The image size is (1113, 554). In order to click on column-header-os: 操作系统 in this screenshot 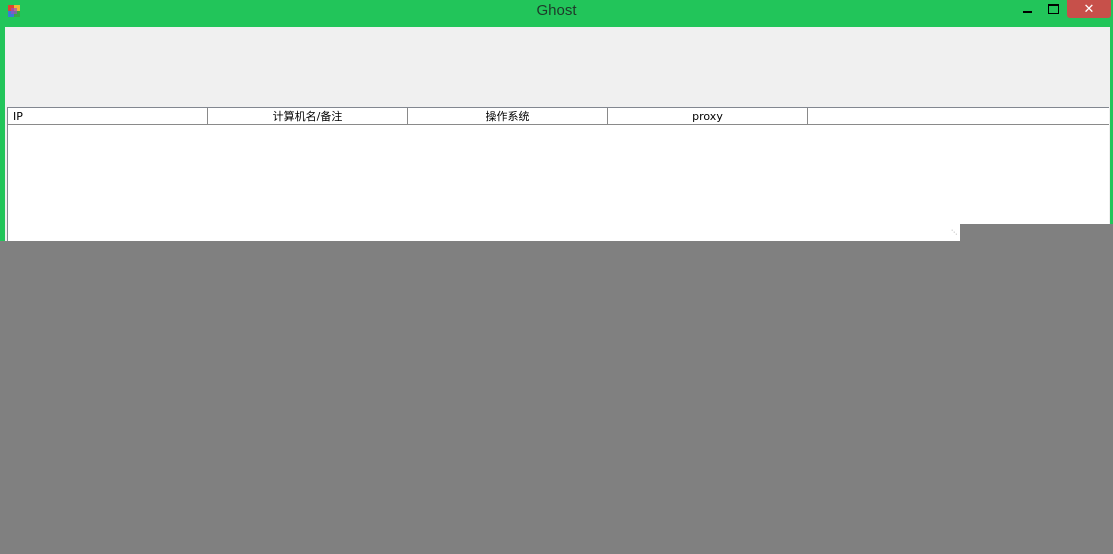, I will do `click(508, 116)`.